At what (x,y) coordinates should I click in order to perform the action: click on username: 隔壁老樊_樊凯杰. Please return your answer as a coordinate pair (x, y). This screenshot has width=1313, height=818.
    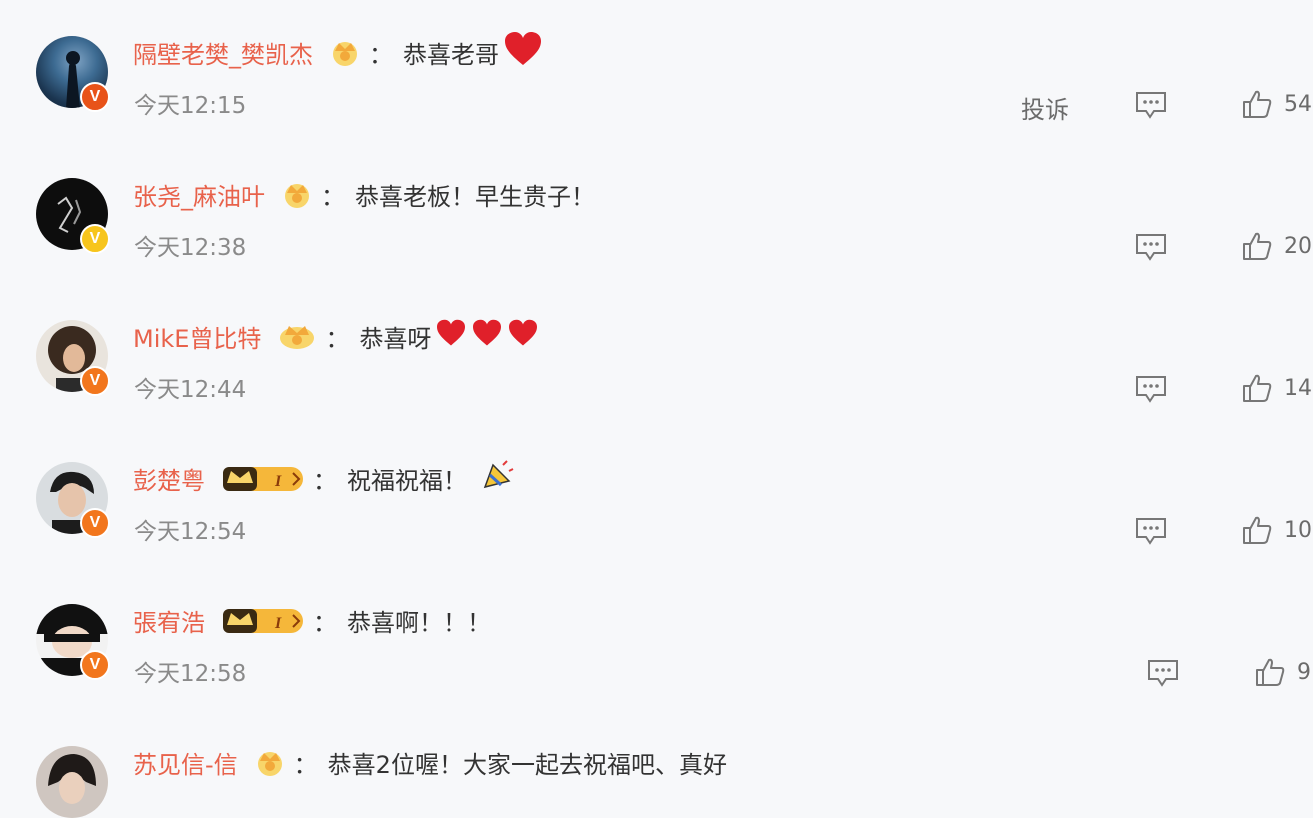
    Looking at the image, I should click on (223, 52).